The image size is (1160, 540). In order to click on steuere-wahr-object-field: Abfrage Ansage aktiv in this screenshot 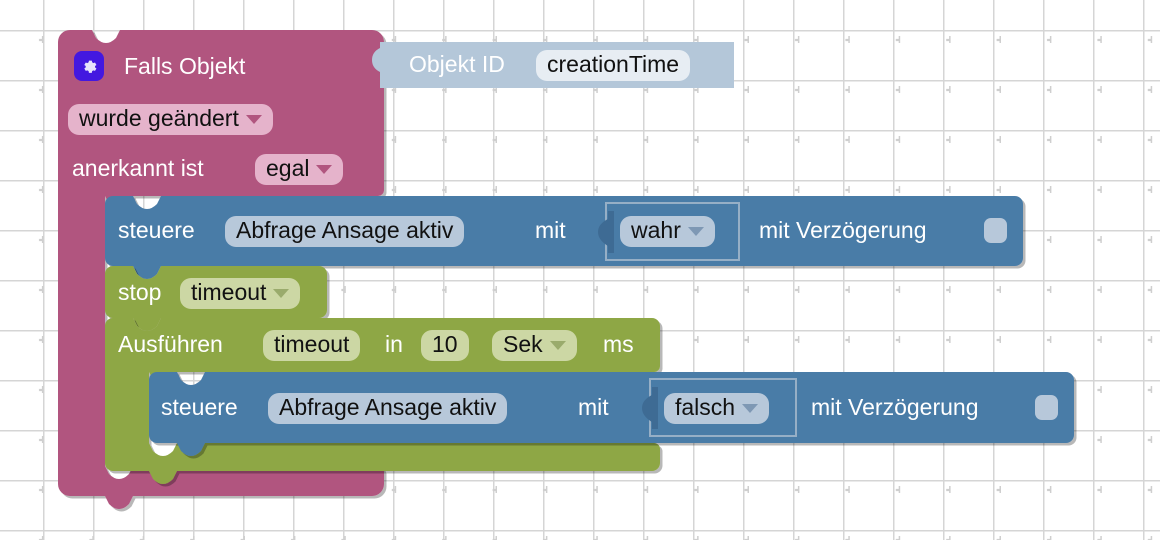, I will do `click(345, 231)`.